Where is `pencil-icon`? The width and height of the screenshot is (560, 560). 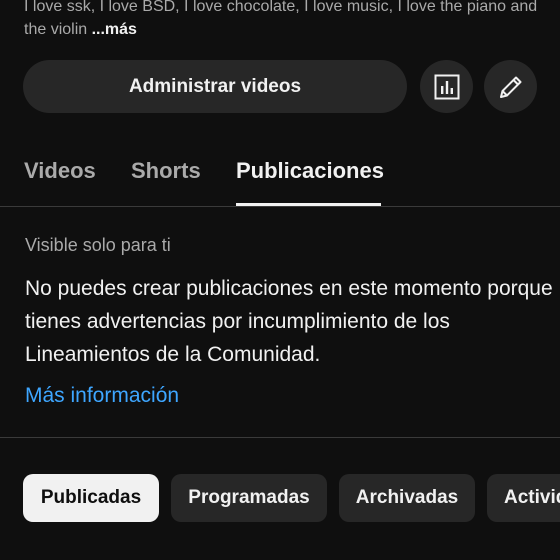 pencil-icon is located at coordinates (510, 87).